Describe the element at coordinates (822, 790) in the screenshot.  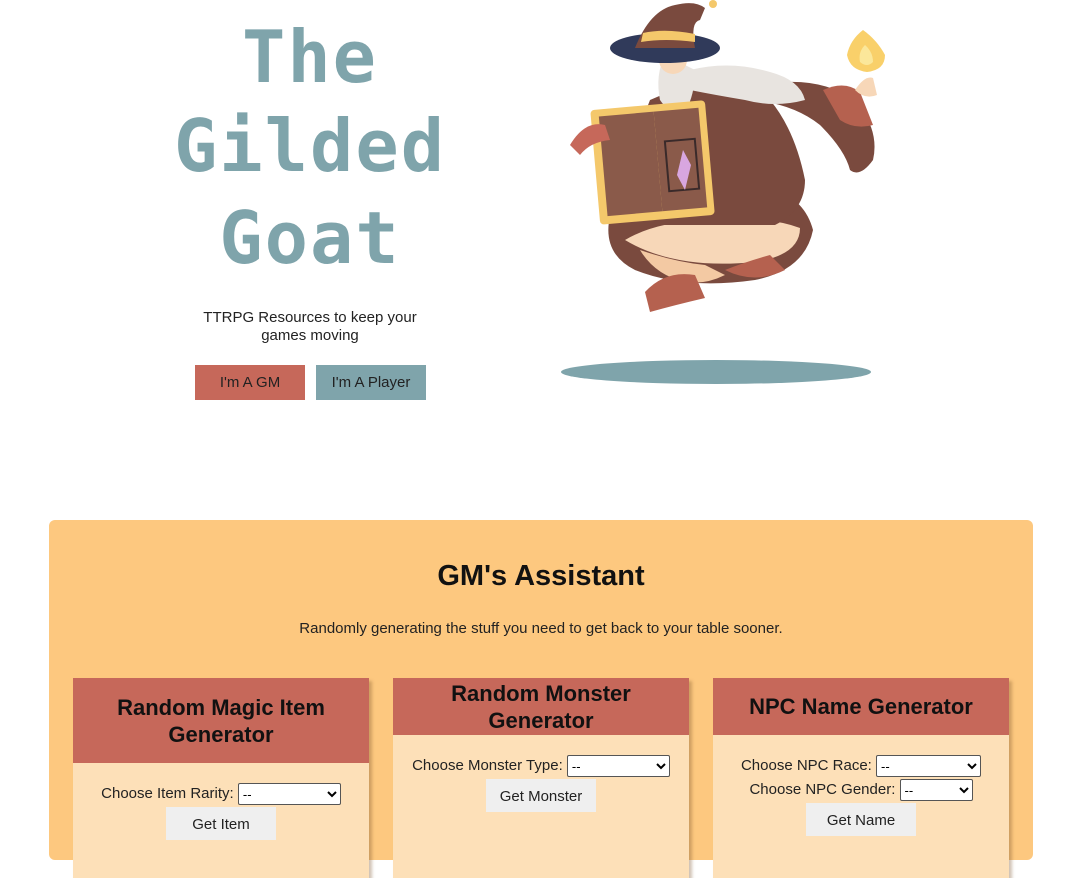
I see `npc-gender-label: Choose NPC Gender:` at that location.